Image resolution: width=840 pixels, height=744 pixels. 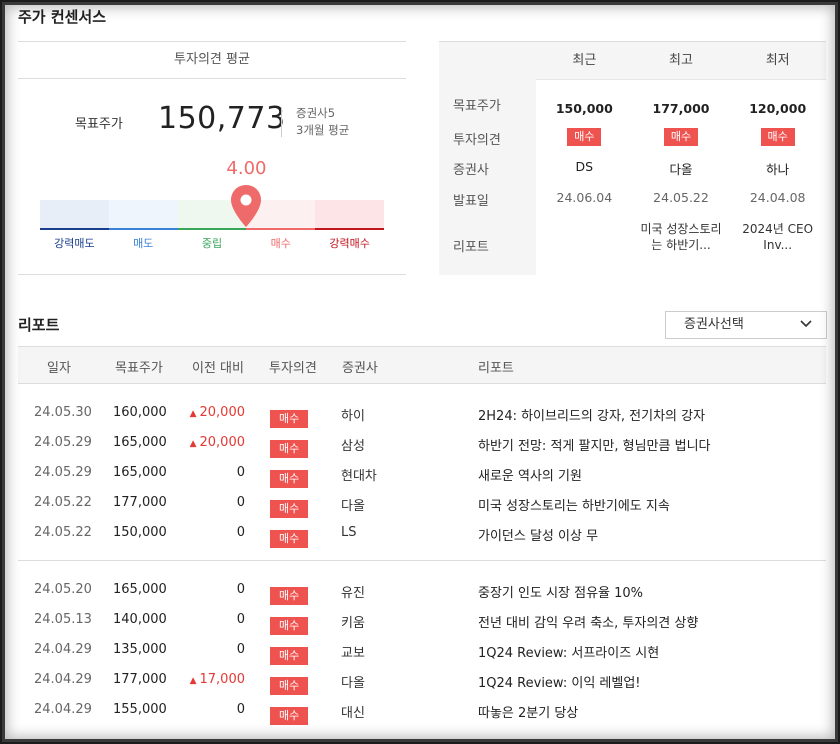 What do you see at coordinates (584, 237) in the screenshot?
I see `recent-report-link` at bounding box center [584, 237].